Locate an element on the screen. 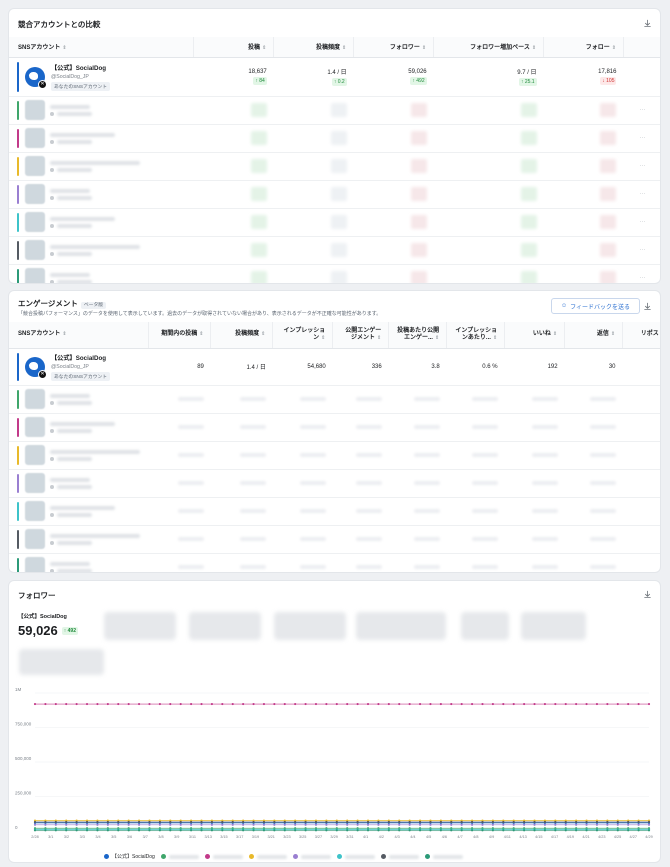 The height and width of the screenshot is (867, 670). column-header-5: 投稿あたり公開エンゲー... ⇕ is located at coordinates (418, 335).